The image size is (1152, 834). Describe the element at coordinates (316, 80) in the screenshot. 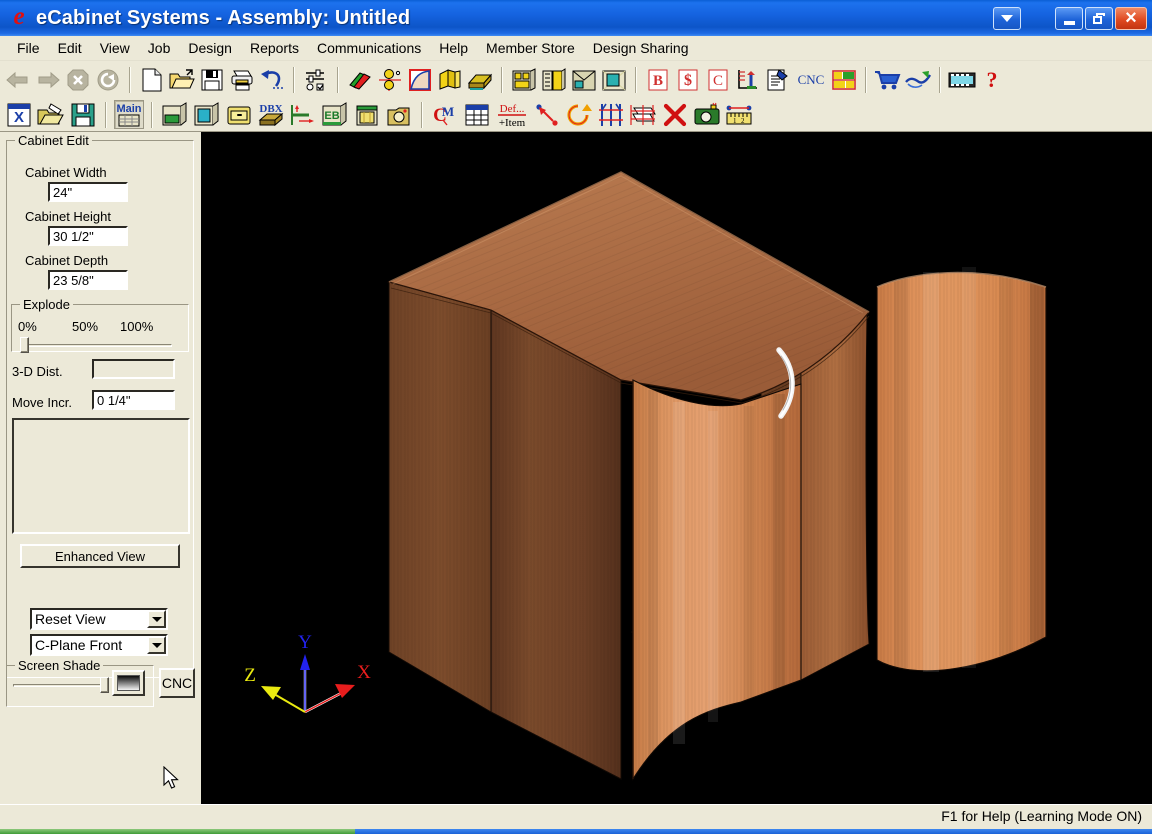

I see `preferences-icon` at that location.